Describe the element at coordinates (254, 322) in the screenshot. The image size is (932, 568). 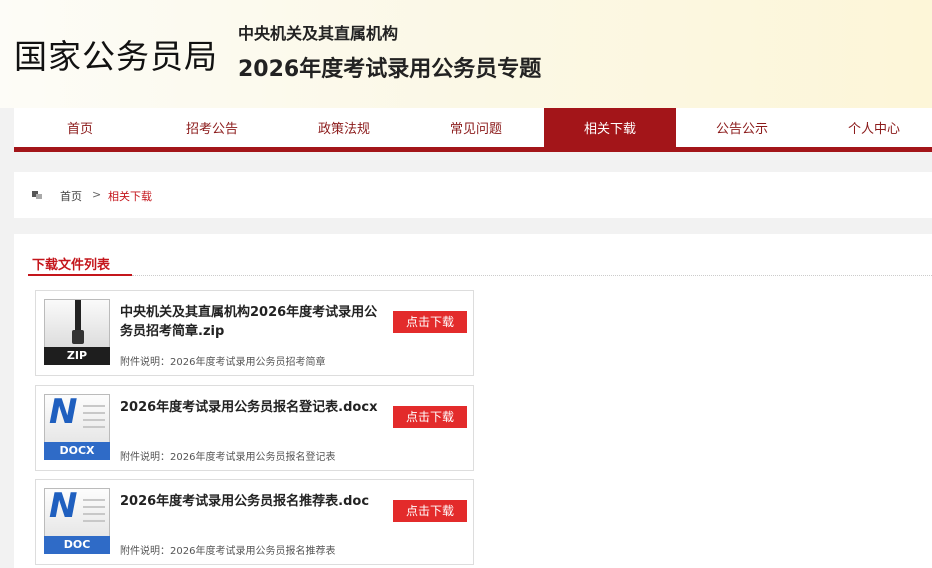
I see `file-name-link: 中央机关及其直属机构2026年度考试录用公务员招考简章.zip` at that location.